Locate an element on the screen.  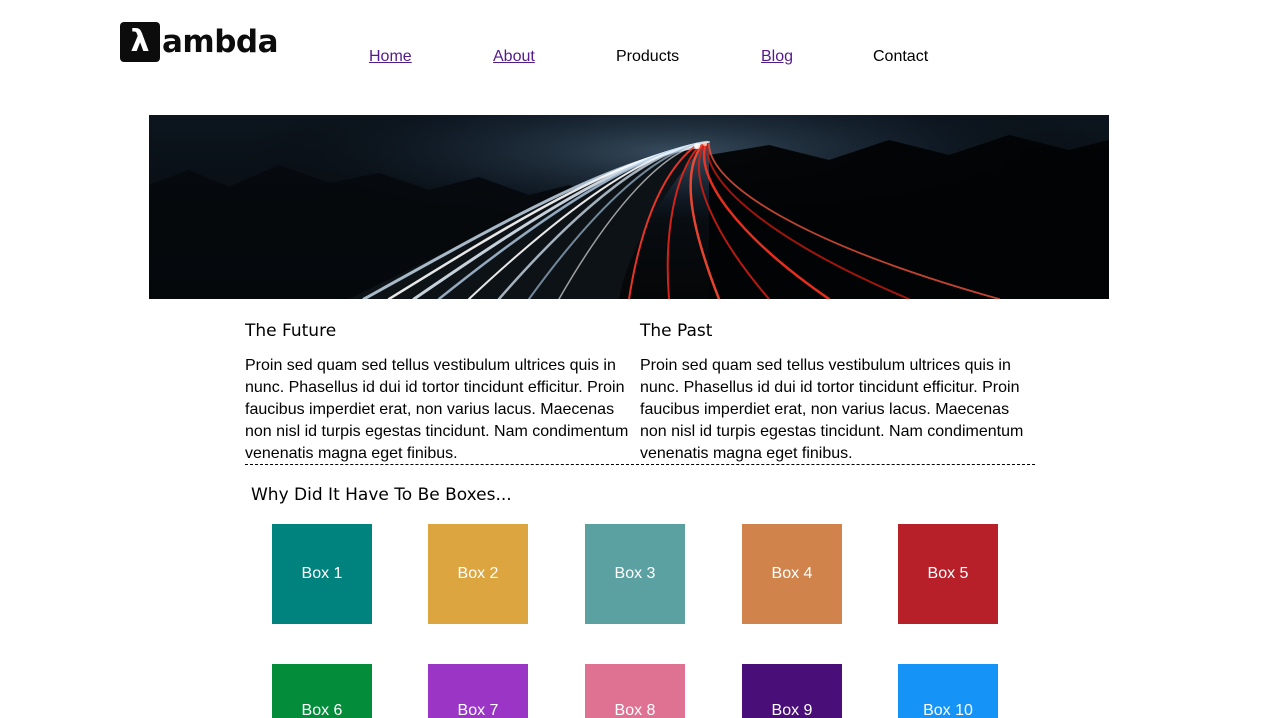
box-label: Box 10 is located at coordinates (948, 710).